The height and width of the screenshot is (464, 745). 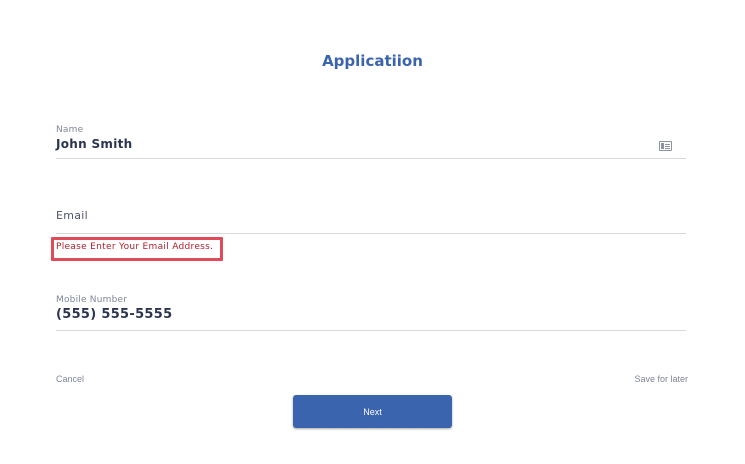 I want to click on email-error-message: Please Enter Your Email Address., so click(x=135, y=247).